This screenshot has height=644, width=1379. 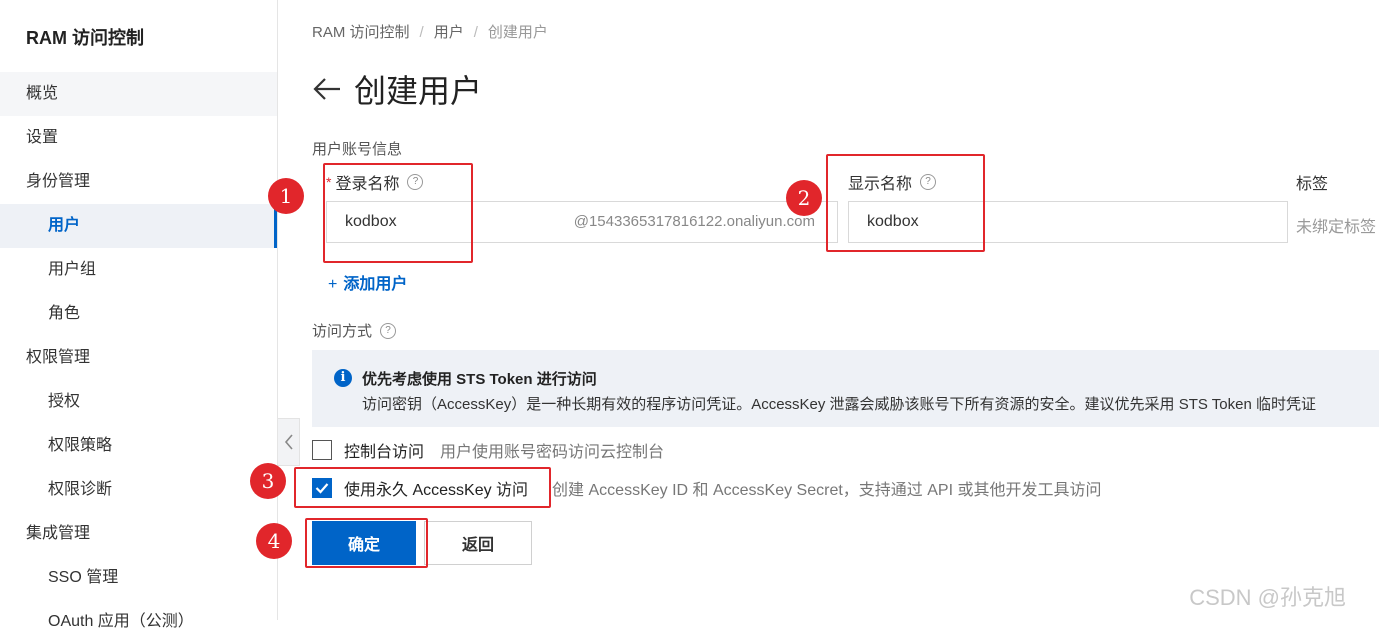 What do you see at coordinates (694, 221) in the screenshot?
I see `login-name-domain-suffix: @1543365317816122.onaliyun.com` at bounding box center [694, 221].